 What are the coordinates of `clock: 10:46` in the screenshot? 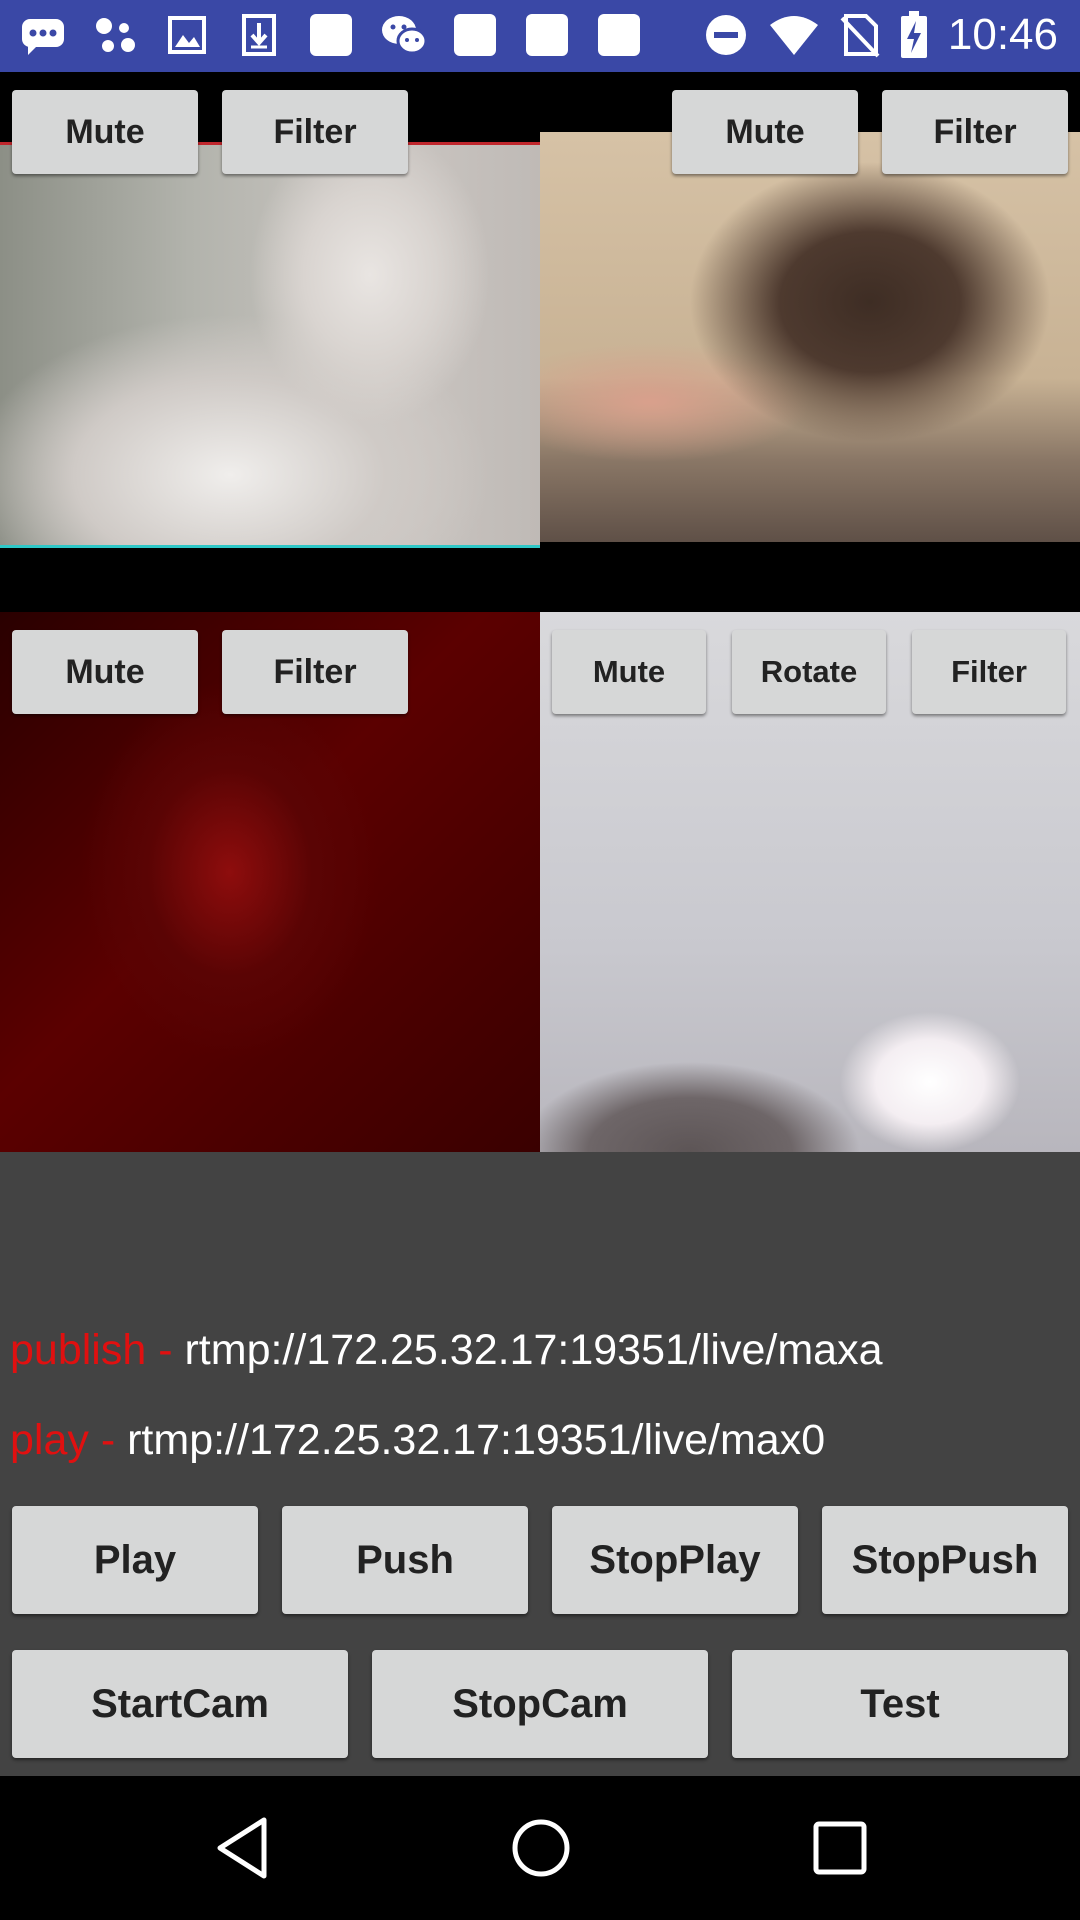 It's located at (1002, 34).